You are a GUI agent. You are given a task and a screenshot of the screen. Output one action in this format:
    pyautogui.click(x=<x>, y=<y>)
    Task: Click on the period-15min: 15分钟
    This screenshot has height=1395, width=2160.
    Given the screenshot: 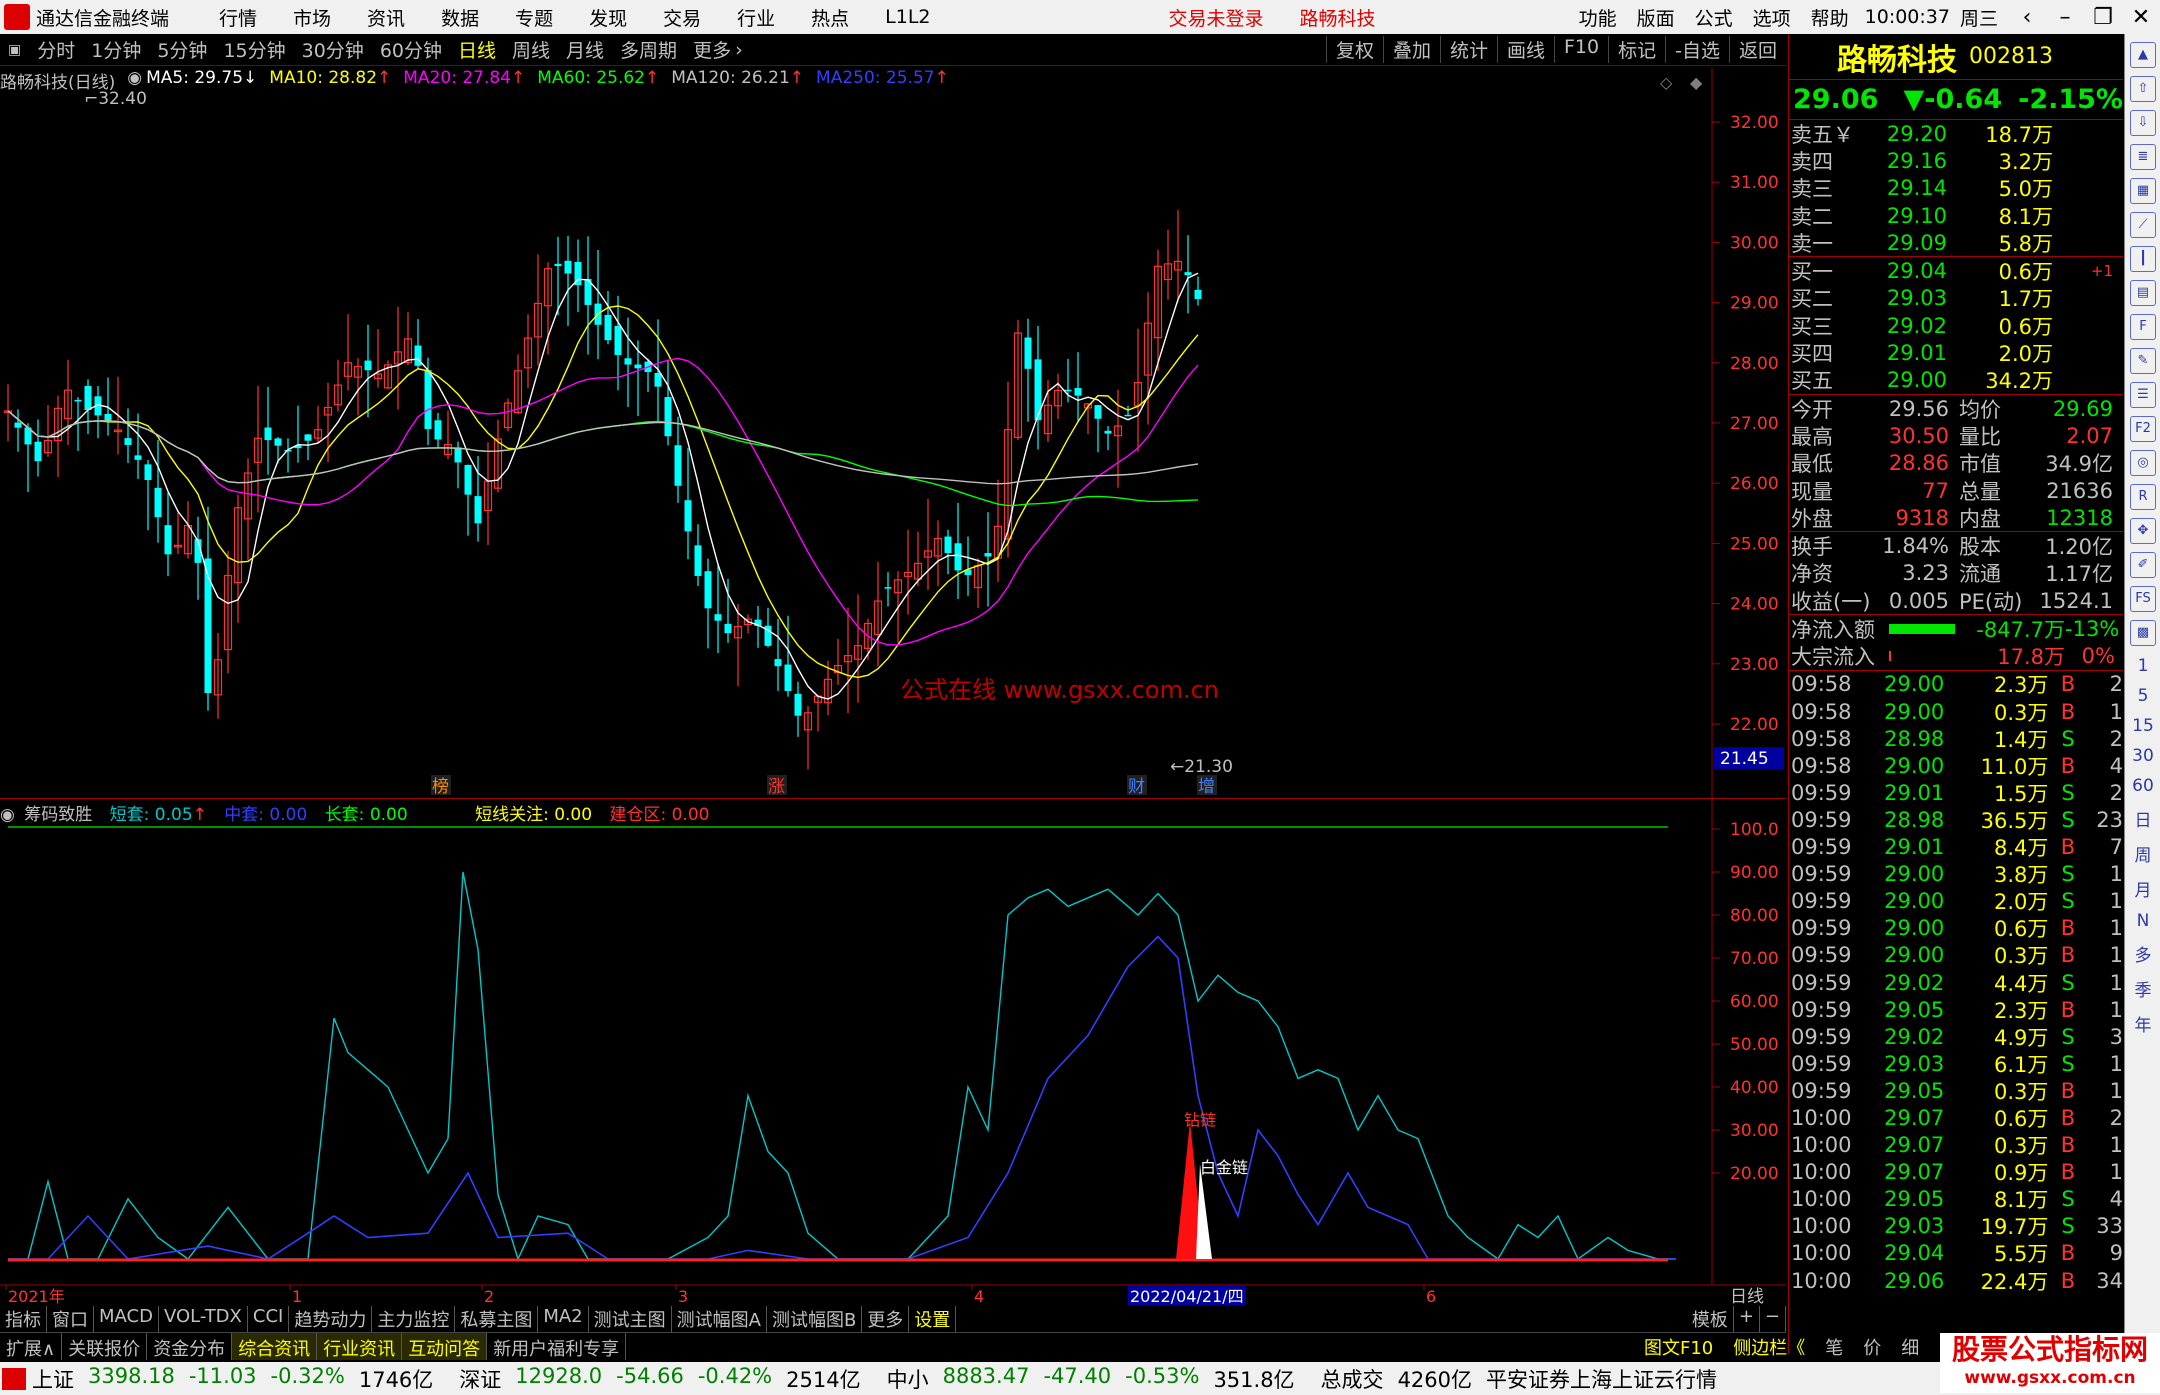 What is the action you would take?
    pyautogui.click(x=254, y=49)
    